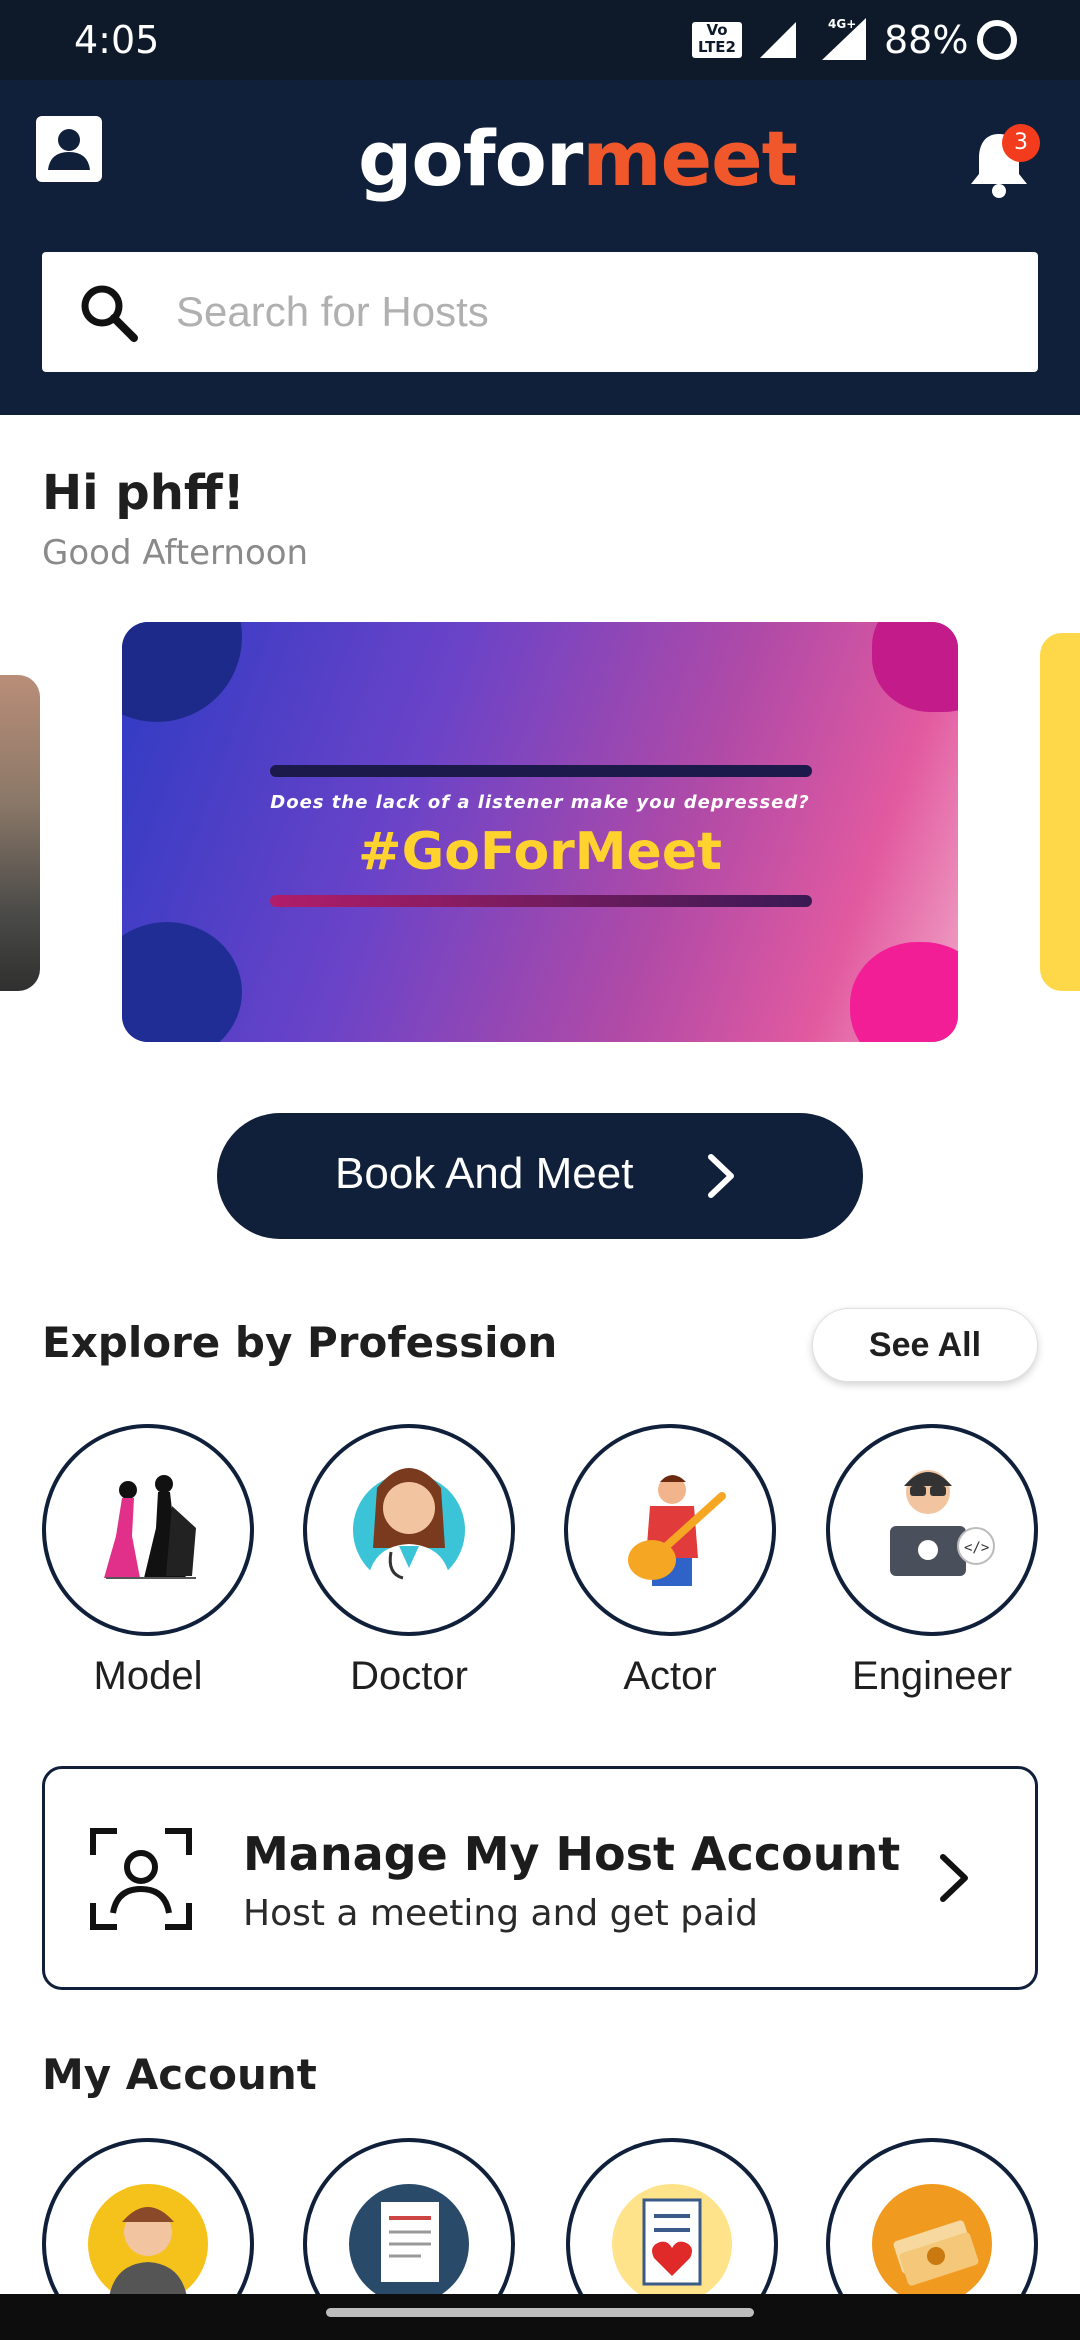 Image resolution: width=1080 pixels, height=2340 pixels. I want to click on profession-engineer: </> Engineer, so click(932, 1561).